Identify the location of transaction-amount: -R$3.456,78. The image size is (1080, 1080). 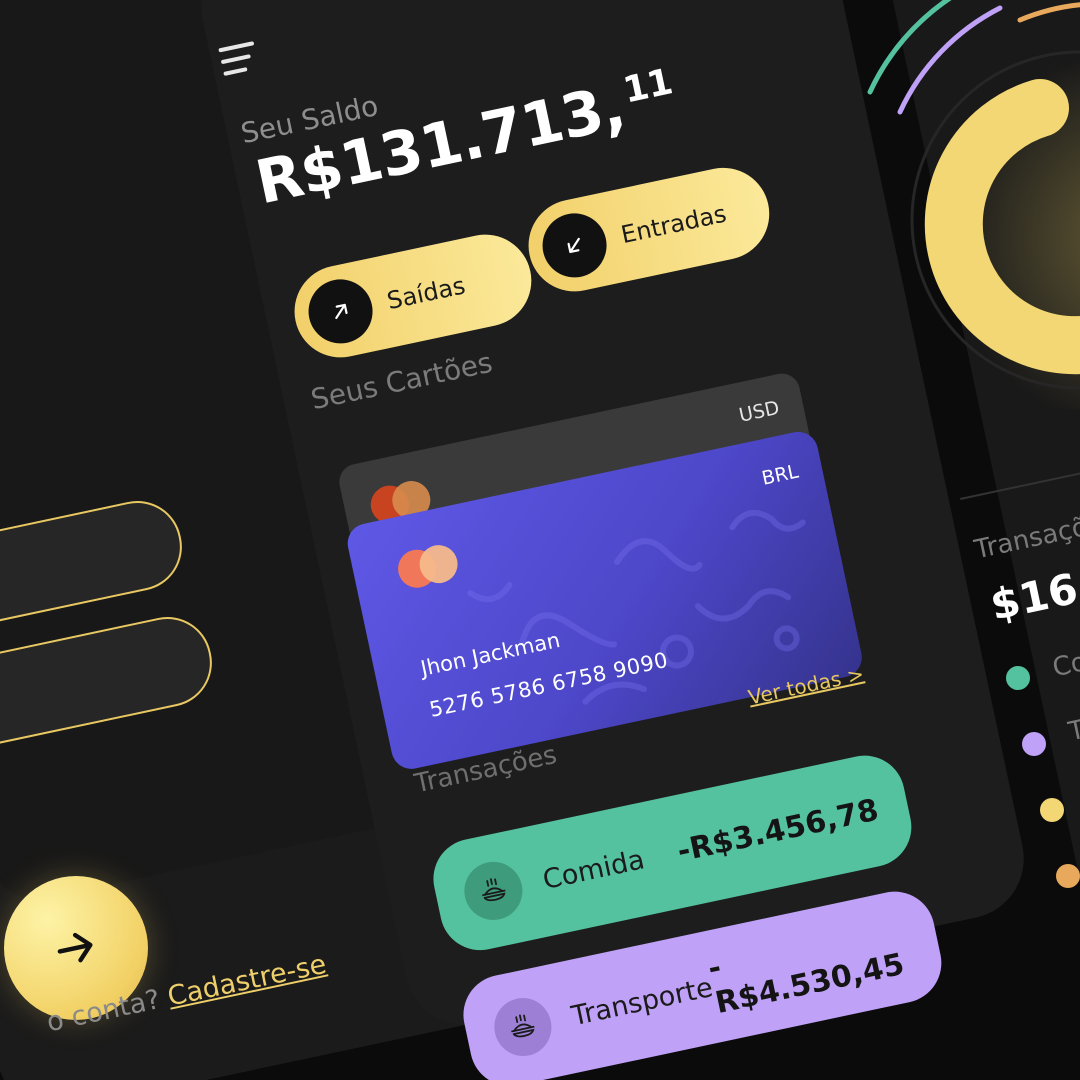
(778, 830).